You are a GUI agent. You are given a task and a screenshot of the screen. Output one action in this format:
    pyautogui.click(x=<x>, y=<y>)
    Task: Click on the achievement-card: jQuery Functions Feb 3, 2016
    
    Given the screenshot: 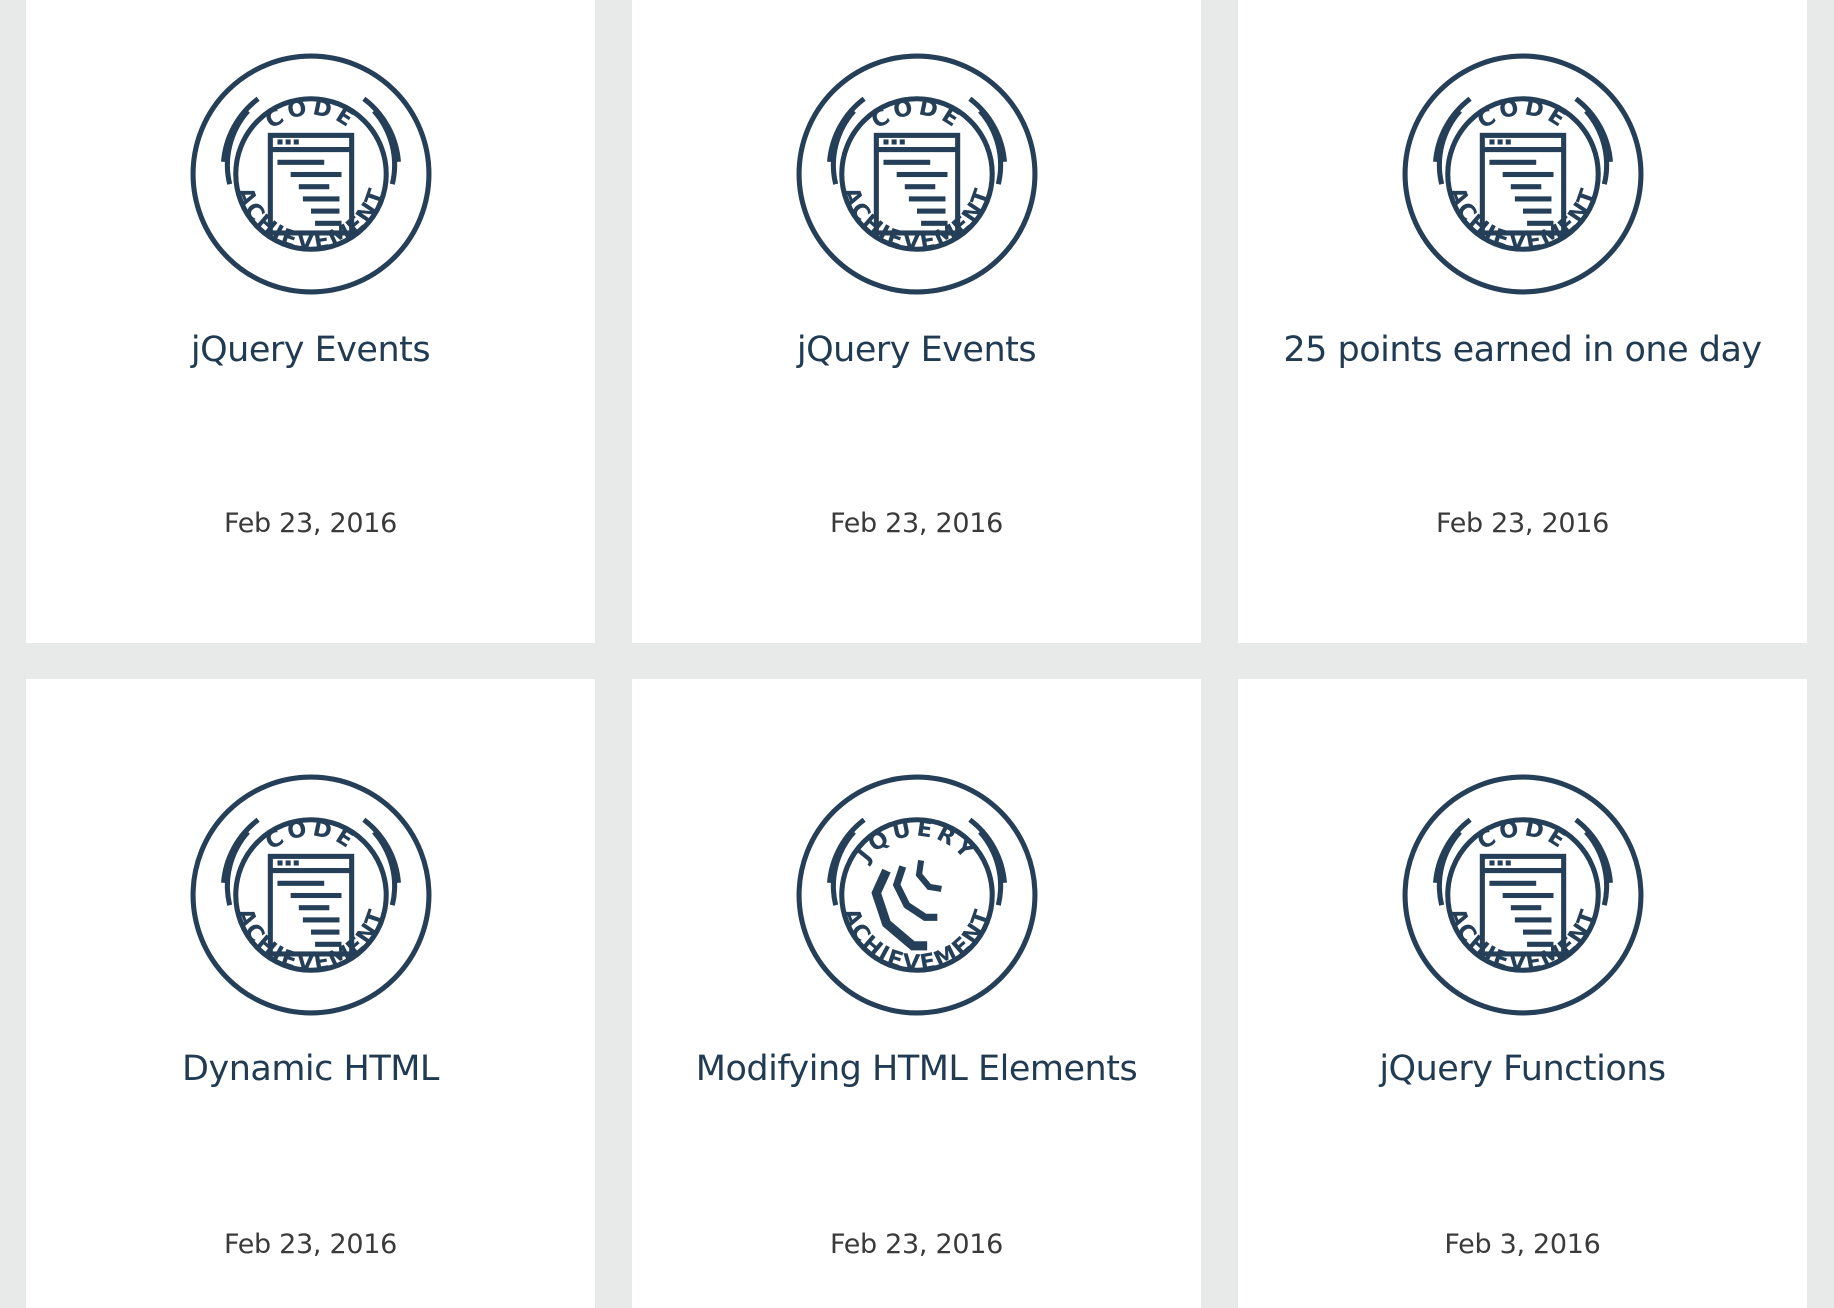 What is the action you would take?
    pyautogui.click(x=1522, y=993)
    